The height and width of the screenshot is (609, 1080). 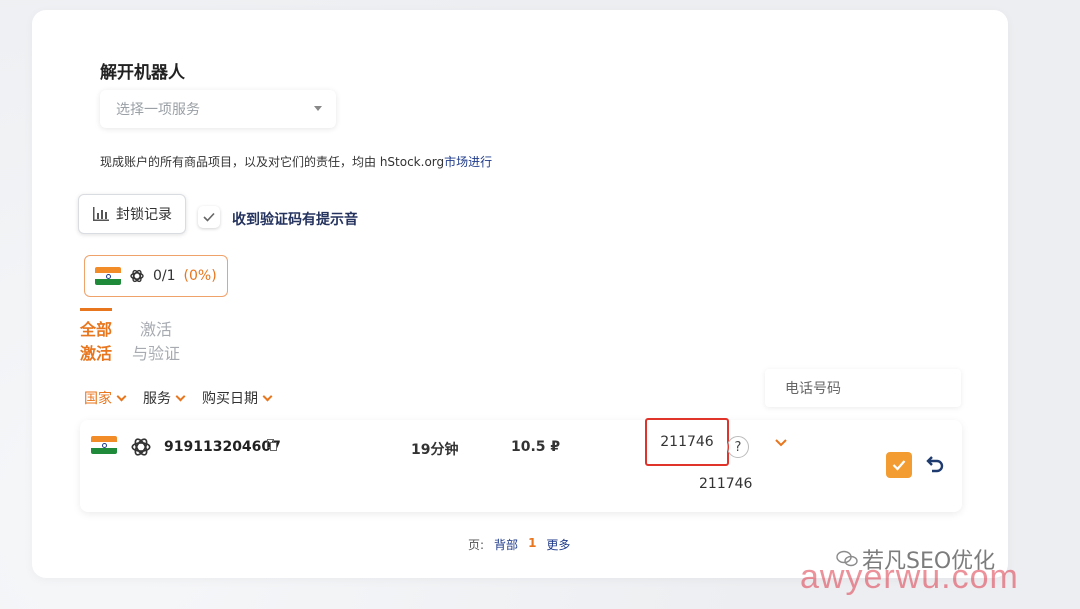 What do you see at coordinates (96, 353) in the screenshot?
I see `tab-all-line2: 激活` at bounding box center [96, 353].